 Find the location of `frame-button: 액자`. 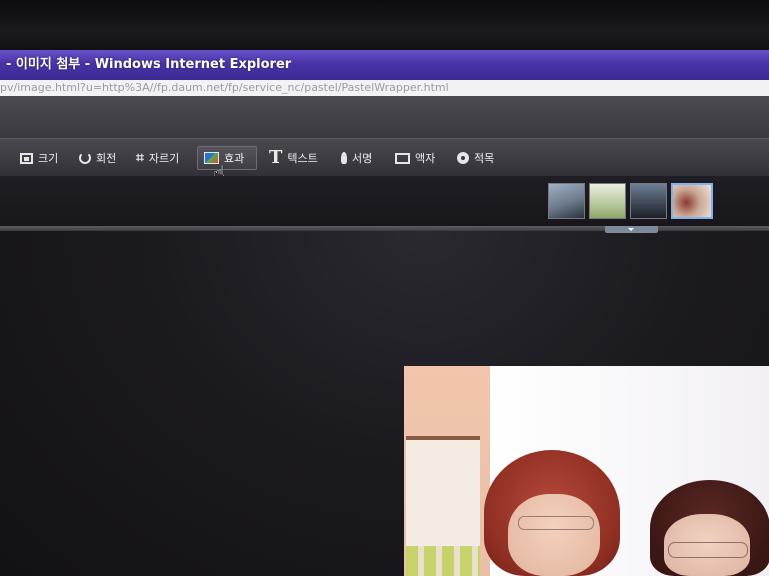

frame-button: 액자 is located at coordinates (415, 158).